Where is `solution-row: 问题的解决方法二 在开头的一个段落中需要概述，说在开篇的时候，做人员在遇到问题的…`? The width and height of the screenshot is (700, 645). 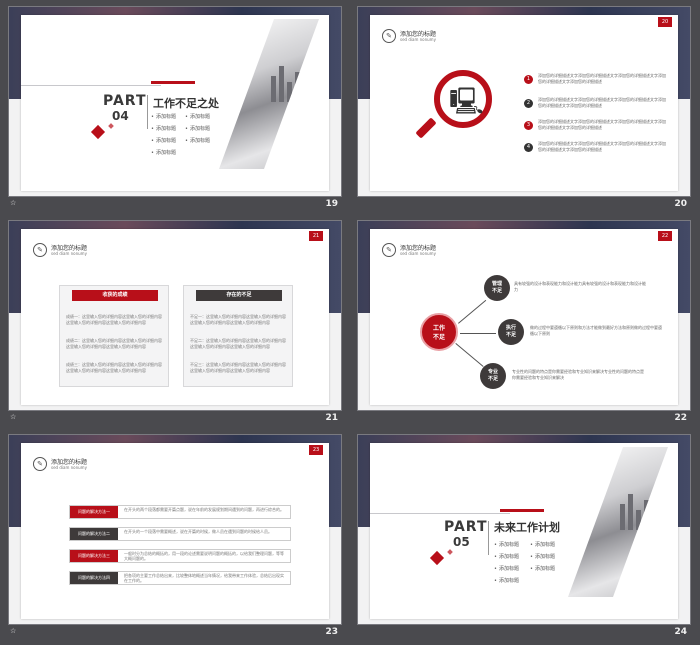
solution-row: 问题的解决方法二 在开头的一个段落中需要概述，说在开篇的时候，做人员在遇到问题的… is located at coordinates (180, 534).